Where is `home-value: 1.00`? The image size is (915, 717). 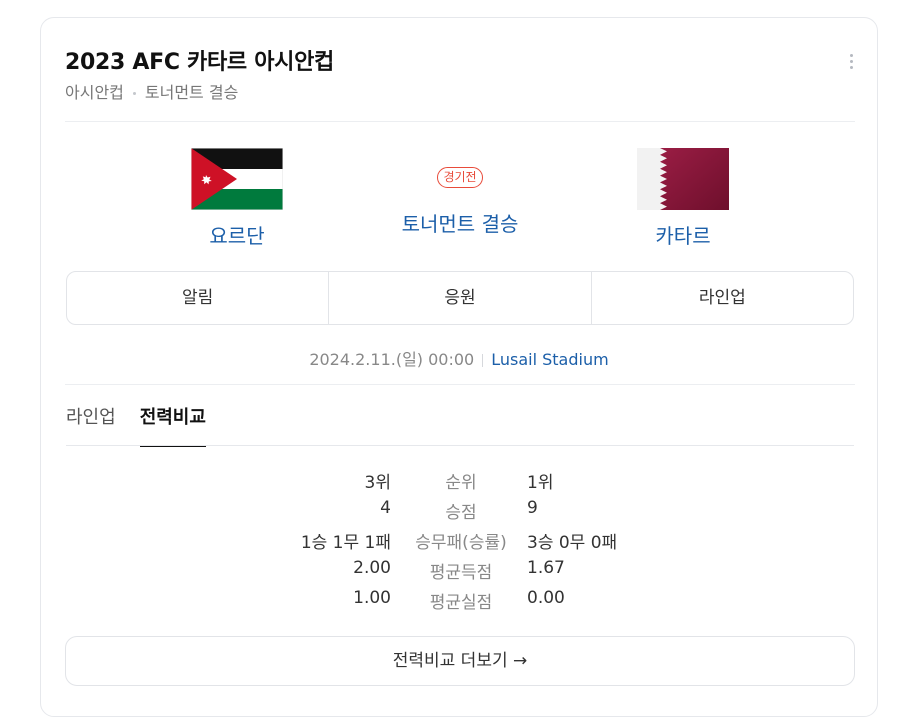 home-value: 1.00 is located at coordinates (372, 598).